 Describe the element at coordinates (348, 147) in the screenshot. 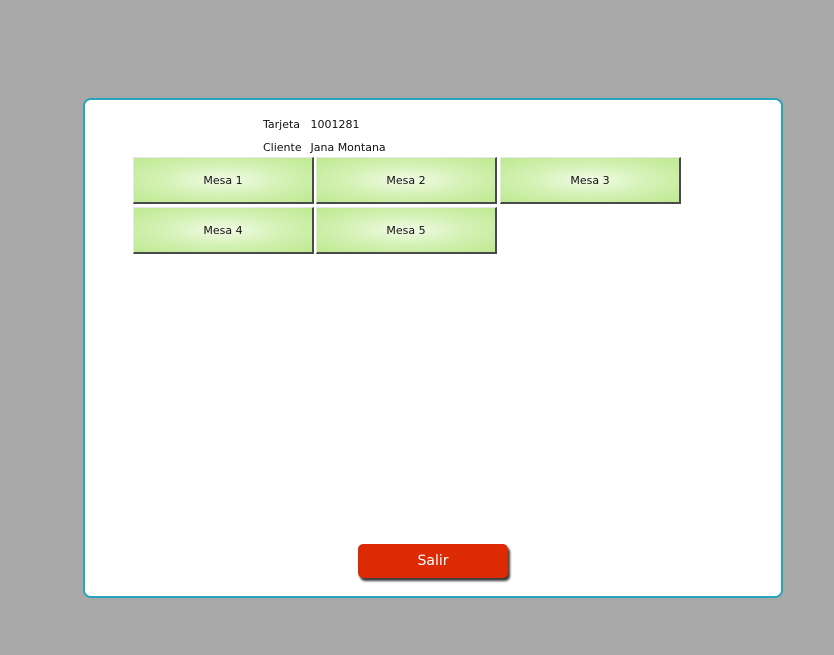

I see `client-value: Jana Montana` at that location.